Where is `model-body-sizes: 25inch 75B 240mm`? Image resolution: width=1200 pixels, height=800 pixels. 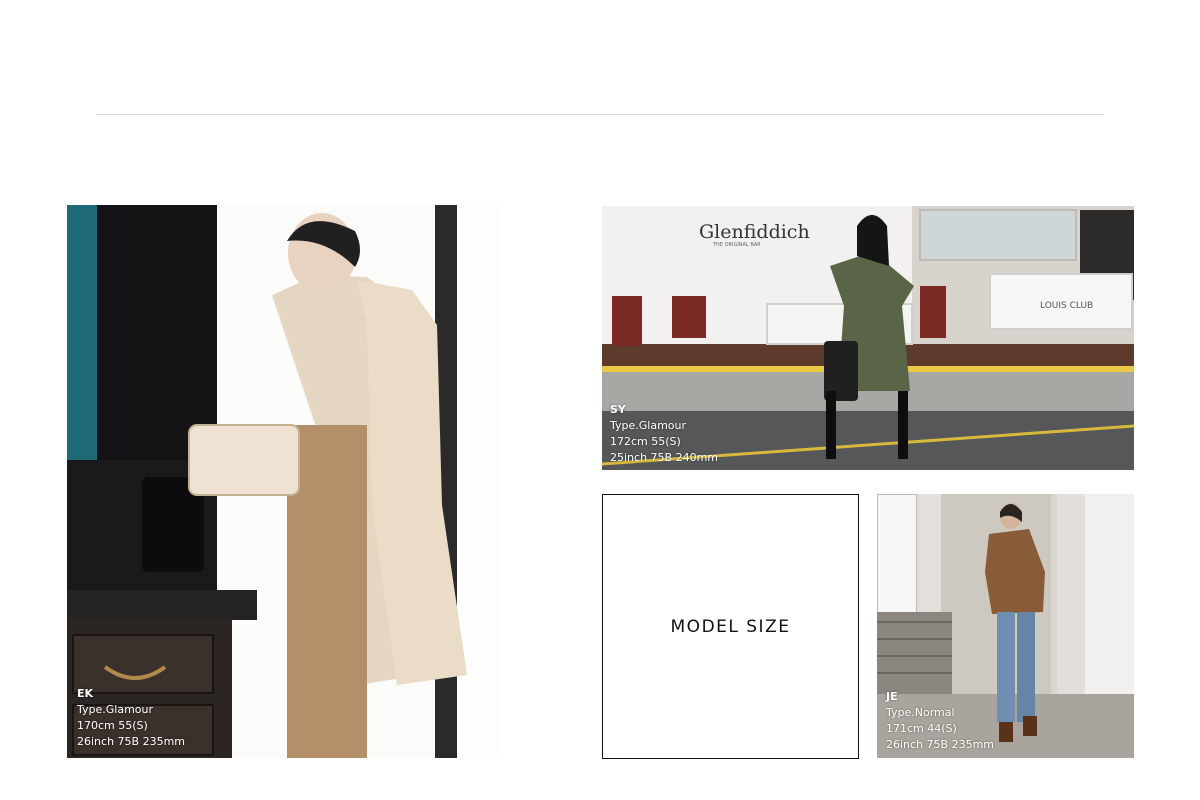
model-body-sizes: 25inch 75B 240mm is located at coordinates (664, 457).